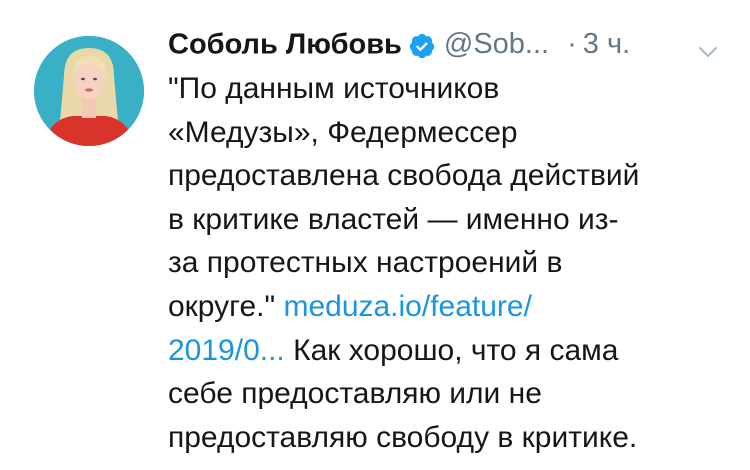 This screenshot has height=470, width=750. I want to click on tweet-text-line: за протестных настроений в, so click(365, 263).